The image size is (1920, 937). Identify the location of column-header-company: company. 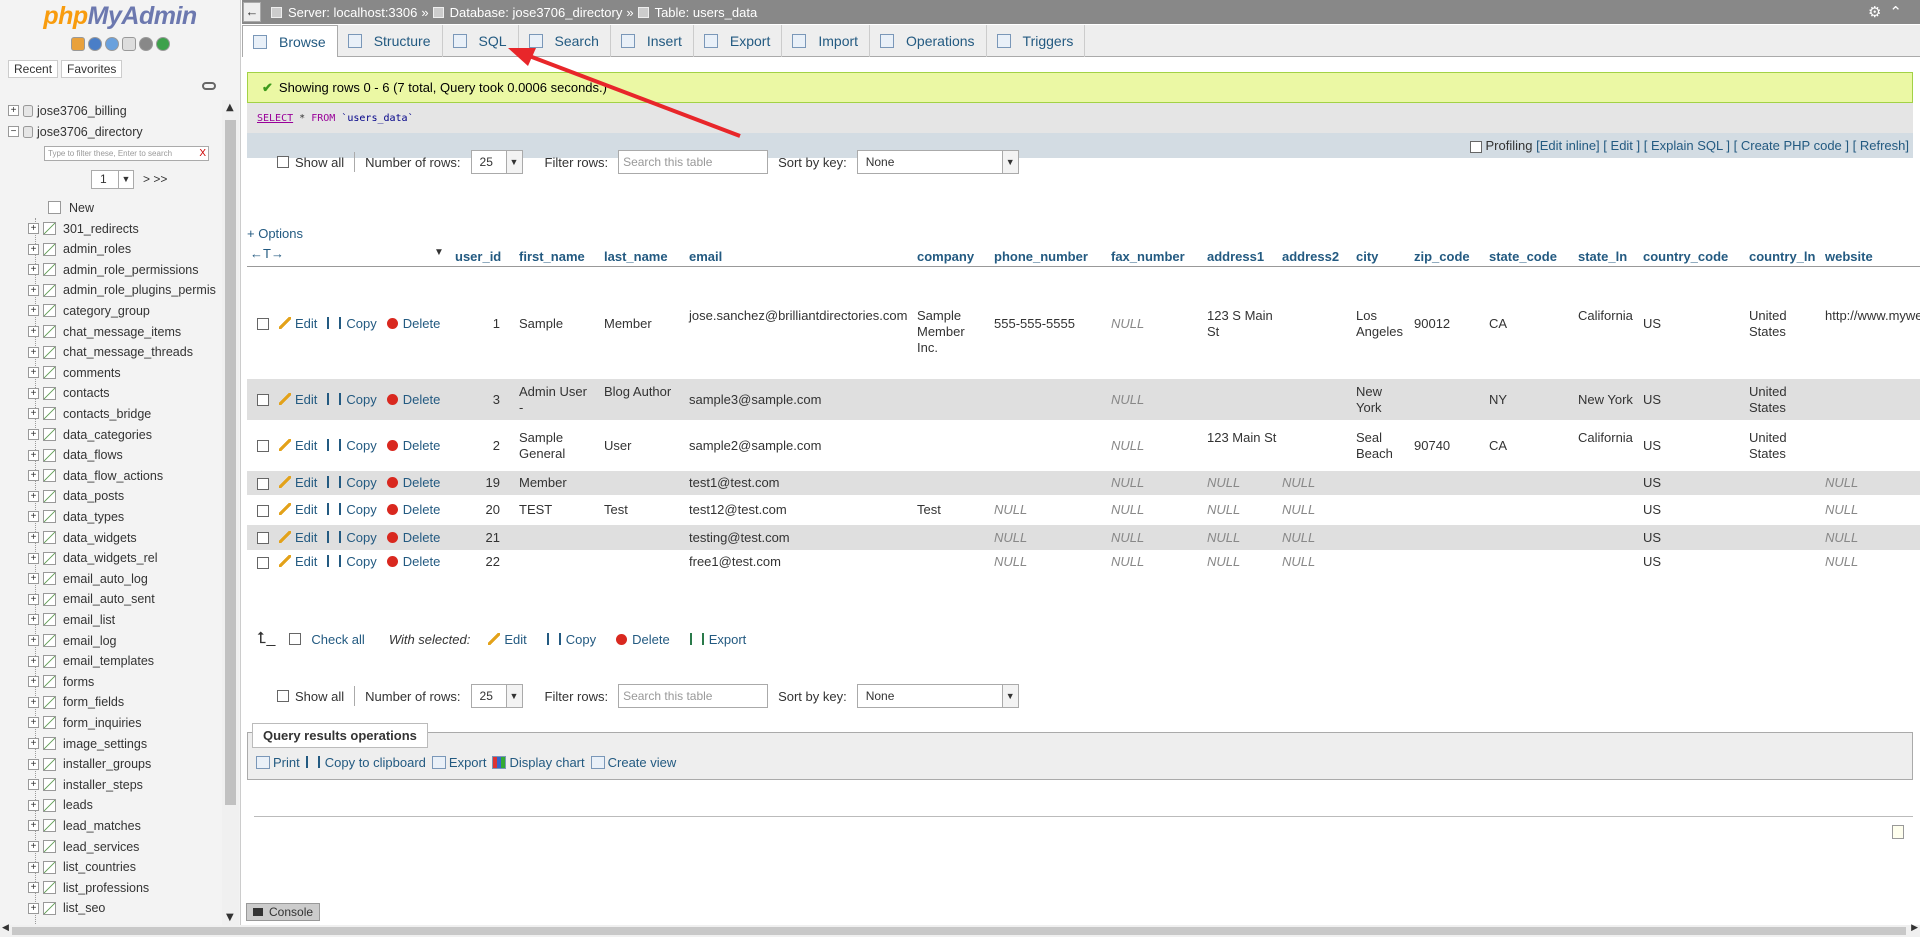
(945, 256).